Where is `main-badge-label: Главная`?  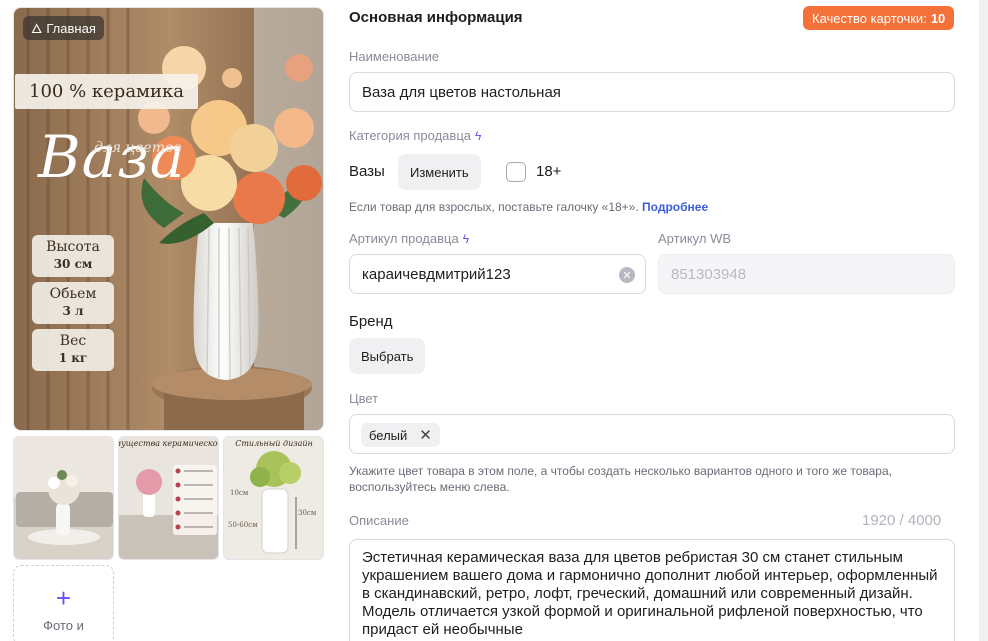
main-badge-label: Главная is located at coordinates (71, 28).